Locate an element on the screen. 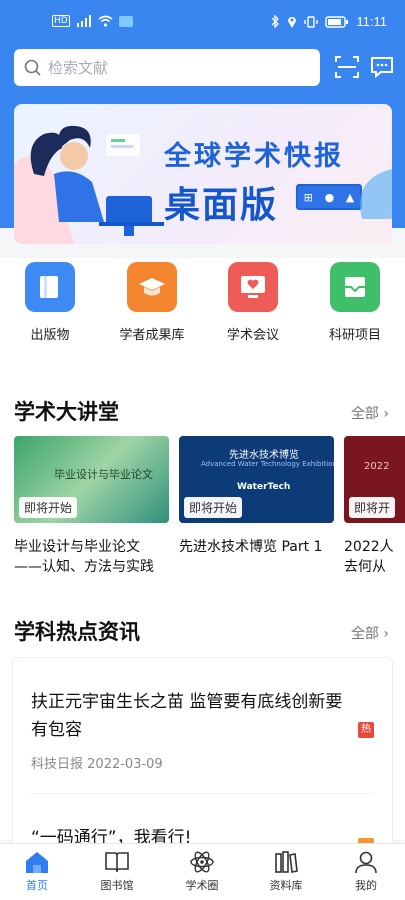  tab-academic-circle: 学术圈 is located at coordinates (202, 871).